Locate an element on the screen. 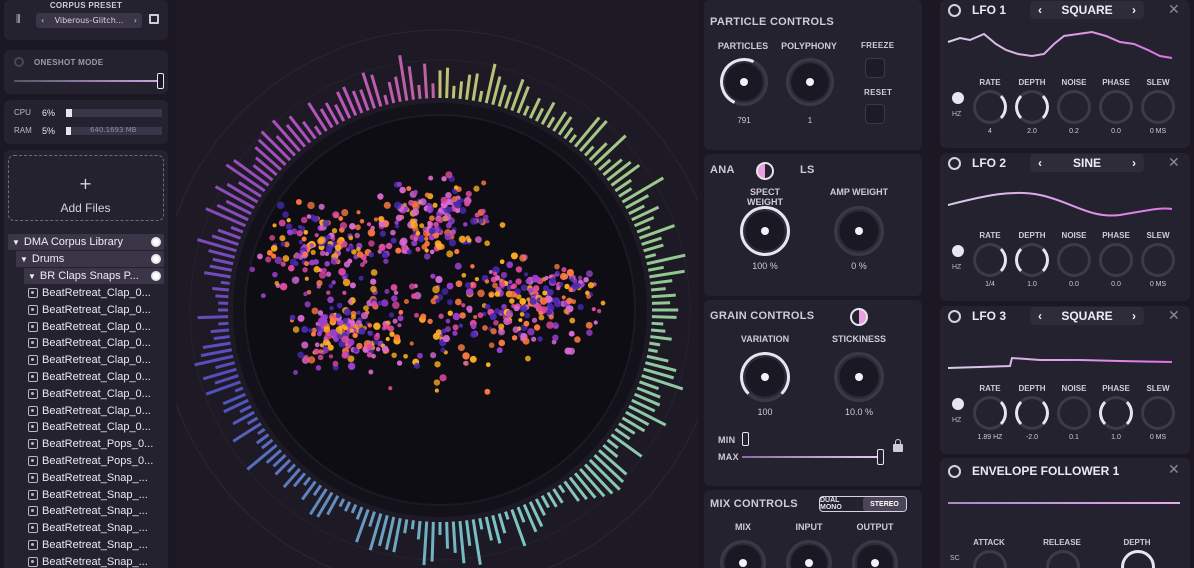 This screenshot has width=1194, height=568. spect-weight-knob is located at coordinates (765, 231).